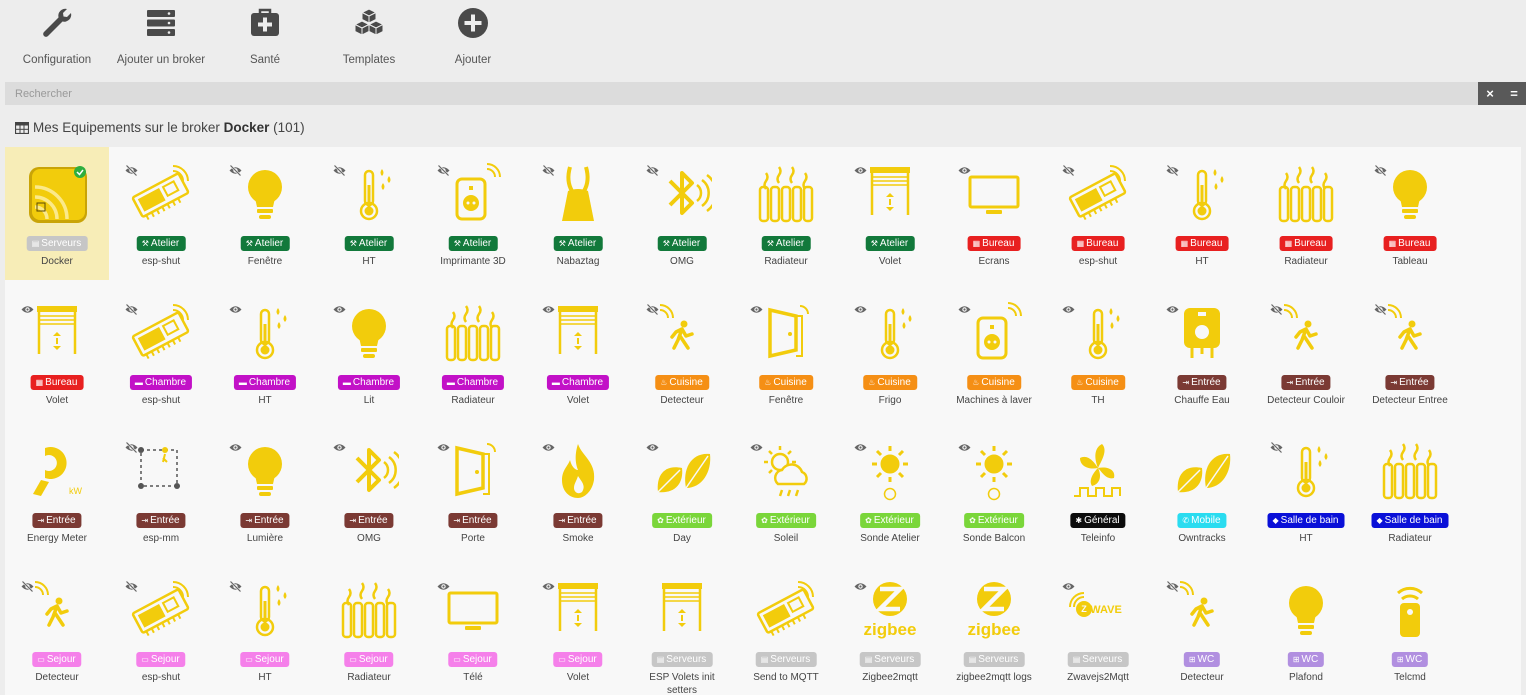 This screenshot has height=695, width=1526. Describe the element at coordinates (1490, 93) in the screenshot. I see `clear-search-button: ×` at that location.